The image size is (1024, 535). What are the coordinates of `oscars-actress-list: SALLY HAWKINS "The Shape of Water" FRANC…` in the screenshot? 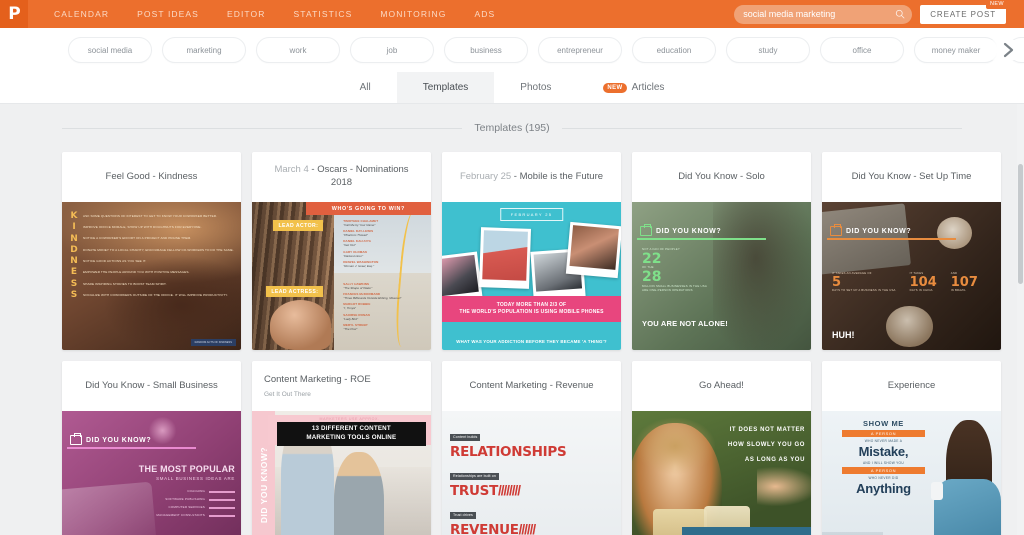 It's located at (372, 307).